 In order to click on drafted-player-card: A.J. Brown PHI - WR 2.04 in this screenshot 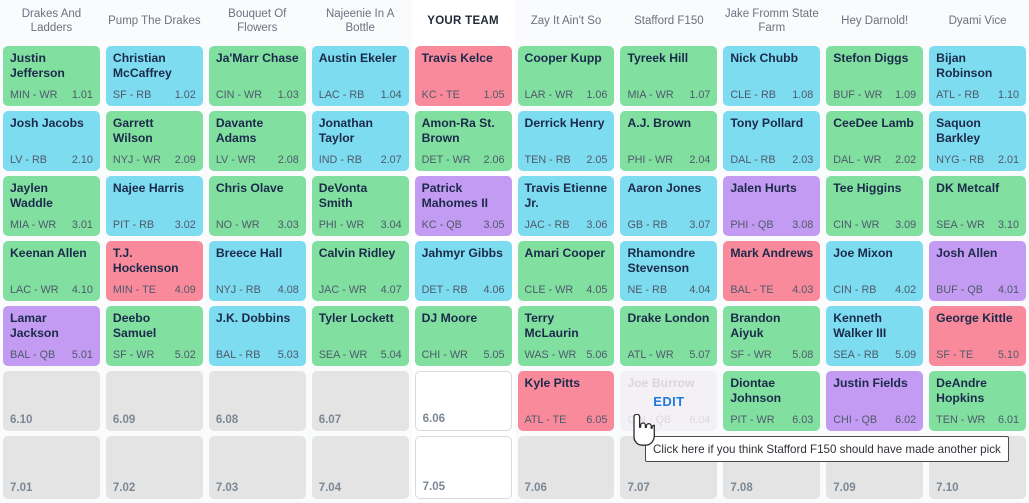, I will do `click(669, 141)`.